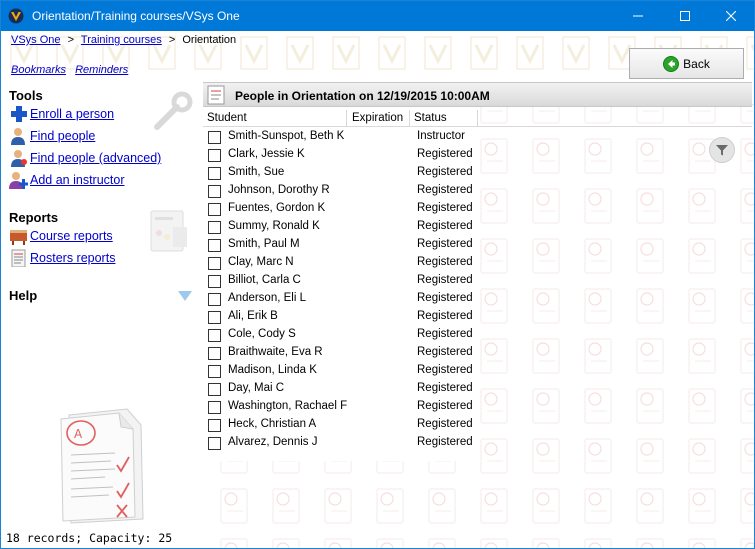 The height and width of the screenshot is (549, 755). I want to click on list-item: Smith-Sunspot, Beth K Instructor, so click(477, 137).